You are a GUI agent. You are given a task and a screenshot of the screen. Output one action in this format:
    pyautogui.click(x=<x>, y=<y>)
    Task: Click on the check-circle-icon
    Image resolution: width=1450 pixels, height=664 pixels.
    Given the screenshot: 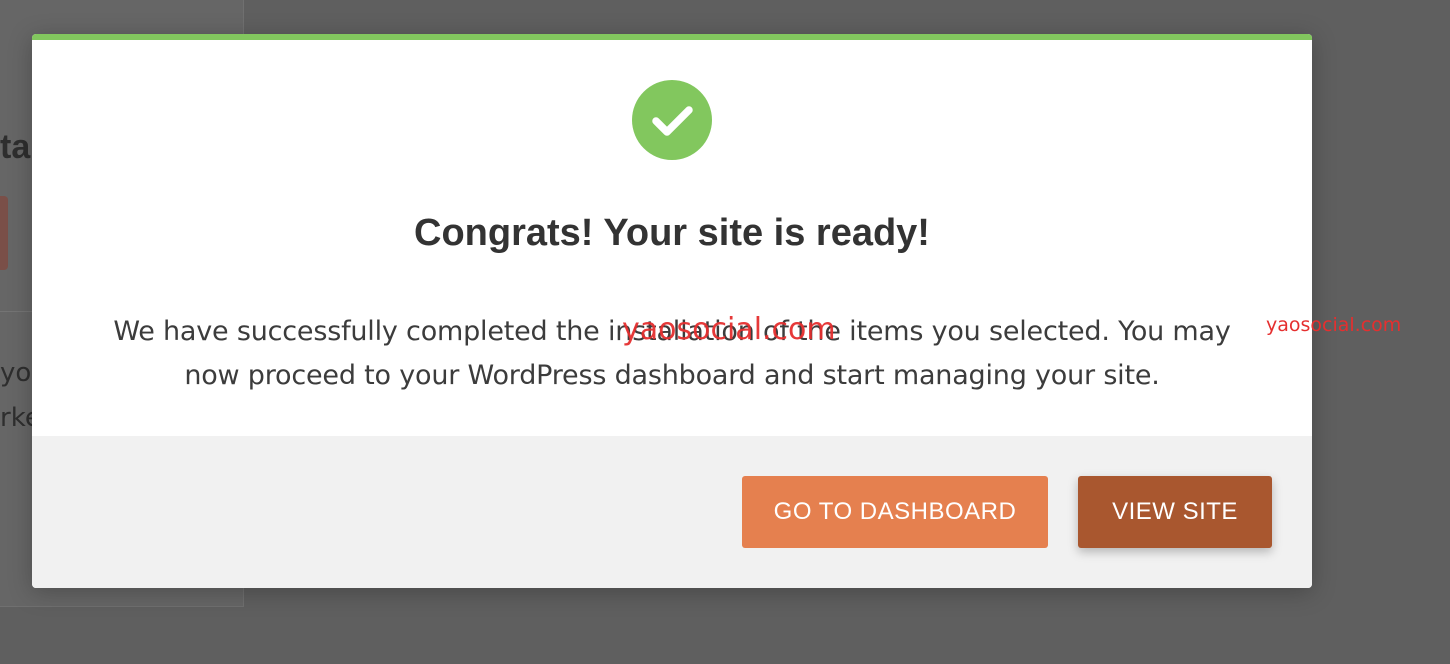 What is the action you would take?
    pyautogui.click(x=672, y=120)
    